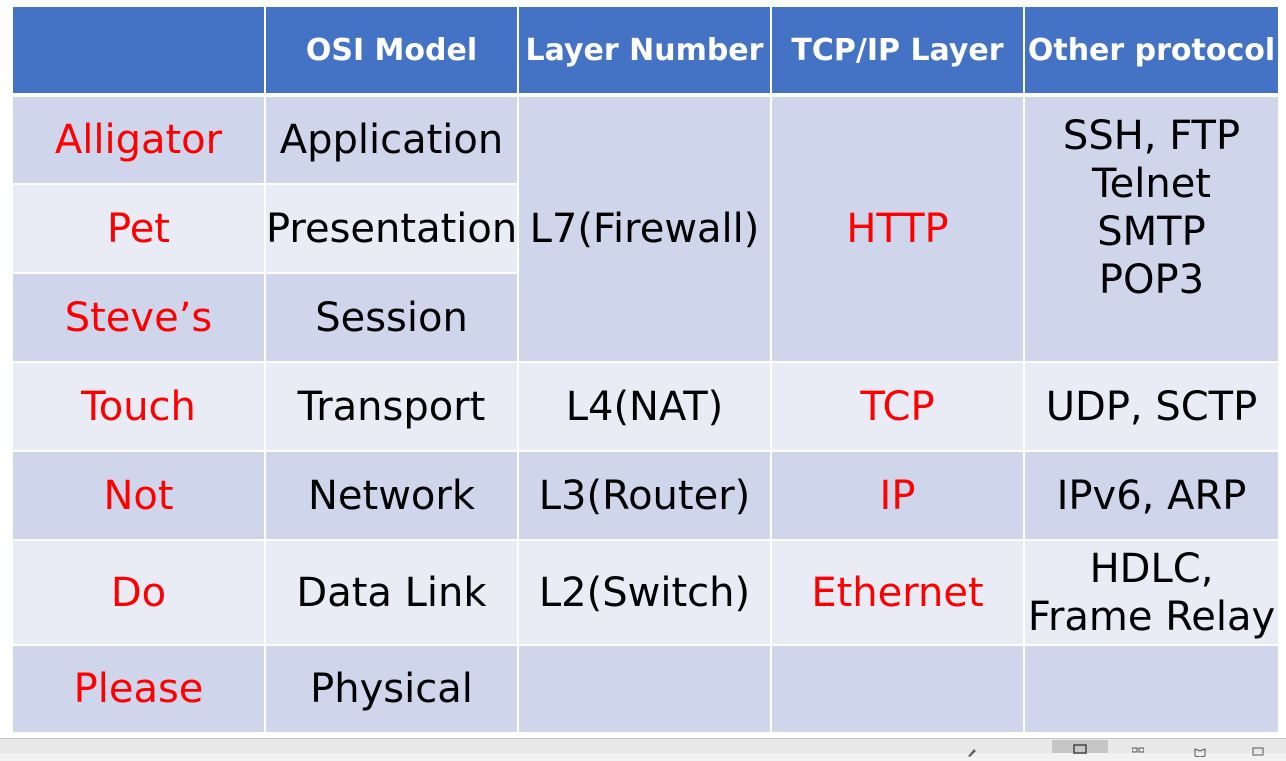 The height and width of the screenshot is (761, 1286). I want to click on other-protocol-cell, so click(1152, 690).